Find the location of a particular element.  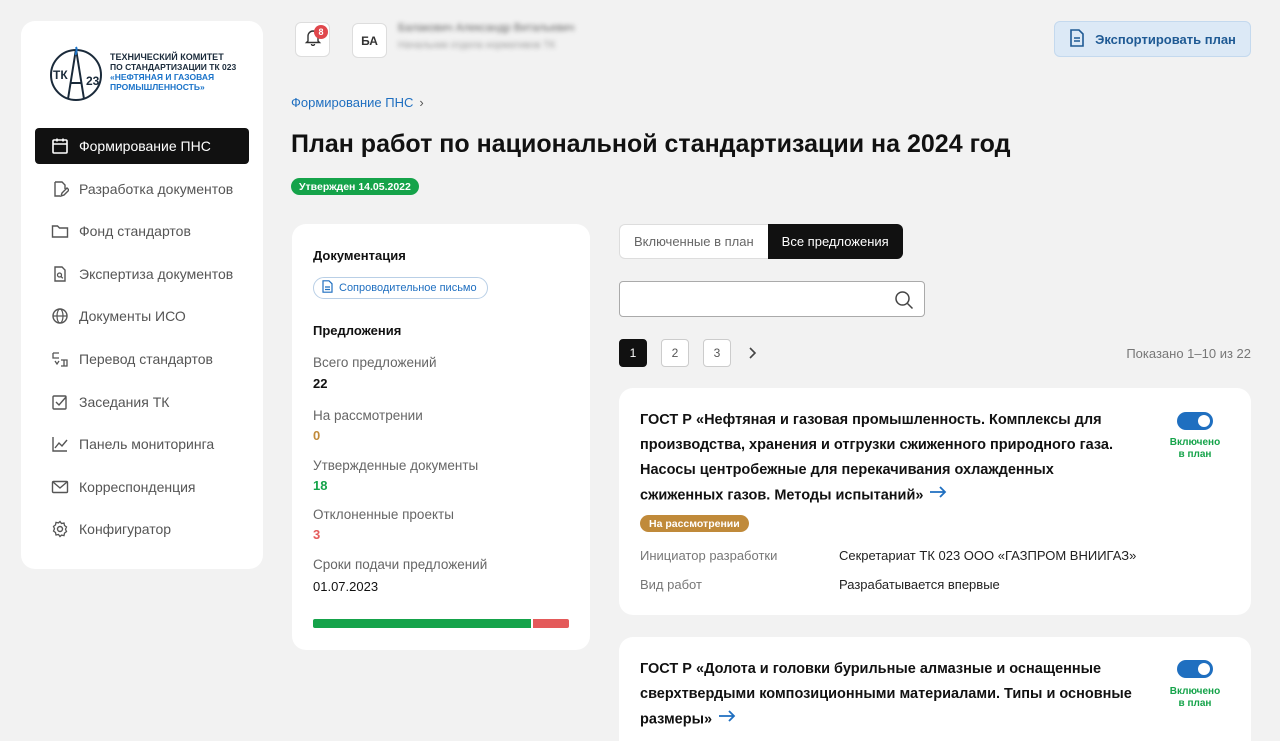

proposals-heading: Предложения is located at coordinates (357, 330).